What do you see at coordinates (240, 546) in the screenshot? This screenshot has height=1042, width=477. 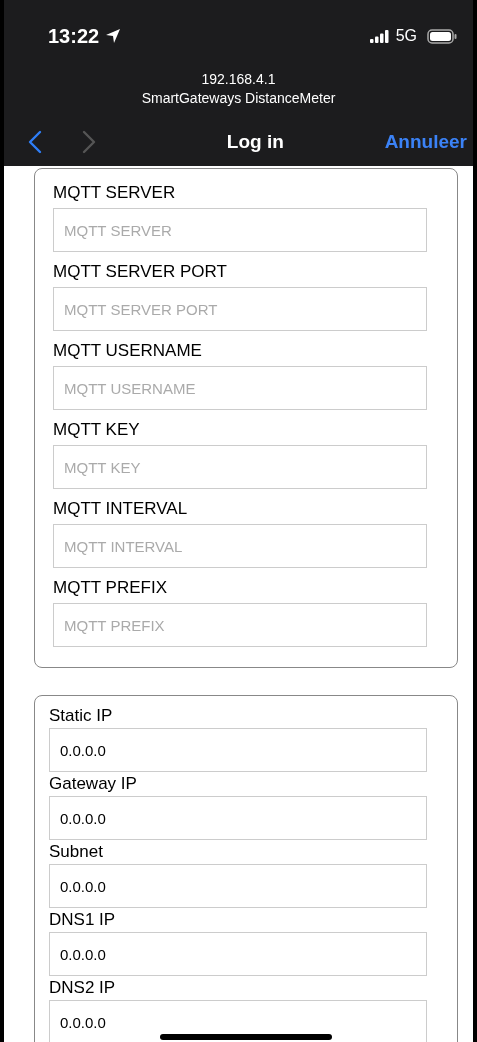 I see `input-field: MQTT INTERVAL` at bounding box center [240, 546].